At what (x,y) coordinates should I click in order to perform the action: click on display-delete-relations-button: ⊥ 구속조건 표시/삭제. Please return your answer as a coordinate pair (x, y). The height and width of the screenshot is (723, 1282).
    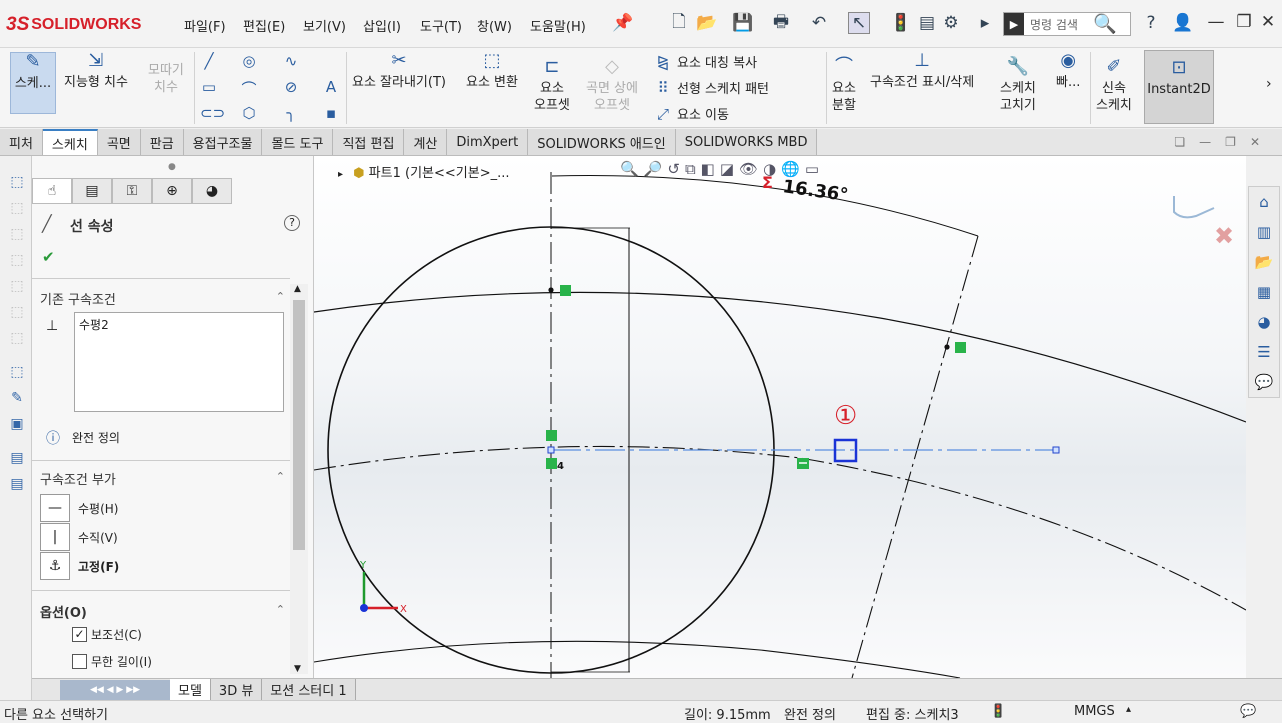
    Looking at the image, I should click on (922, 71).